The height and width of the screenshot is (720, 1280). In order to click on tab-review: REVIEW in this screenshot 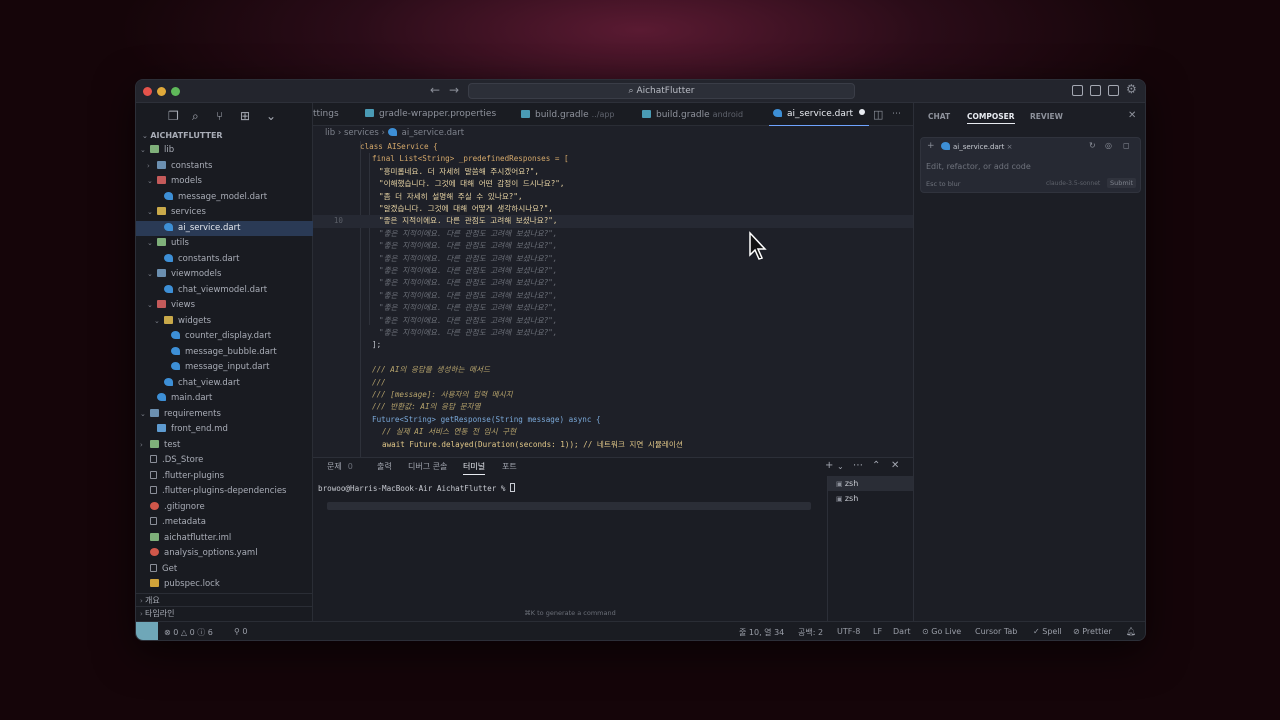, I will do `click(1046, 116)`.